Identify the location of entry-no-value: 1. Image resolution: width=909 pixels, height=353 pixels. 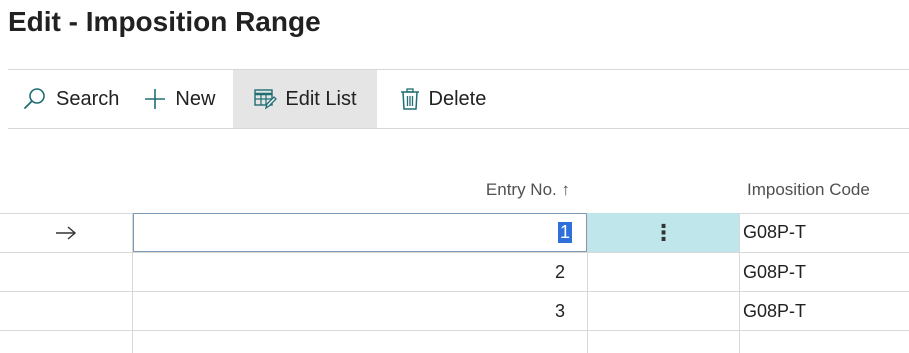
(564, 232).